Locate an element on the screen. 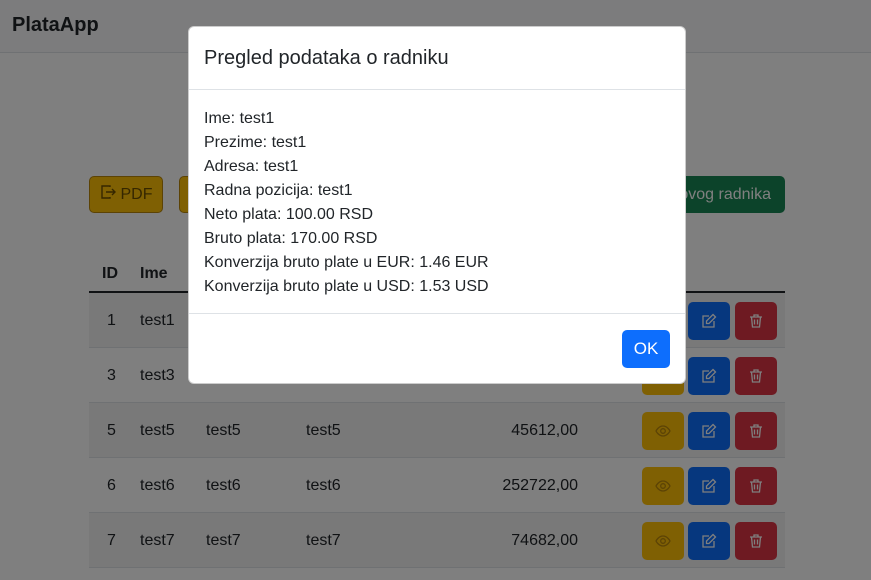 This screenshot has height=580, width=871. modal-footer: OK is located at coordinates (437, 348).